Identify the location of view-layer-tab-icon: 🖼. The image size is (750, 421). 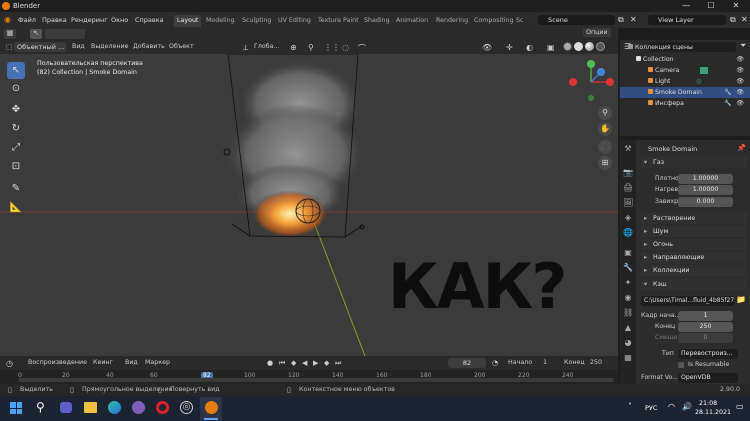
(628, 203).